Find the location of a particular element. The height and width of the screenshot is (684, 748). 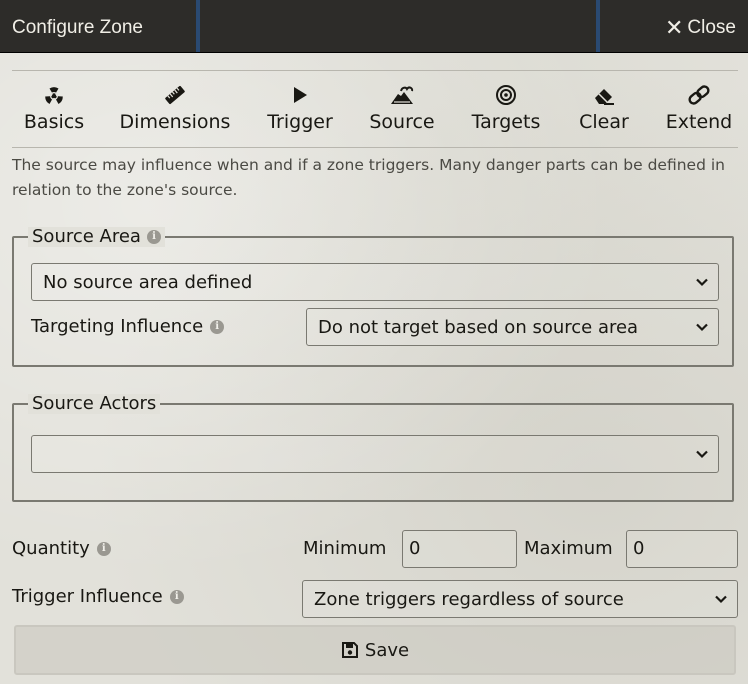

save-button: Save is located at coordinates (375, 650).